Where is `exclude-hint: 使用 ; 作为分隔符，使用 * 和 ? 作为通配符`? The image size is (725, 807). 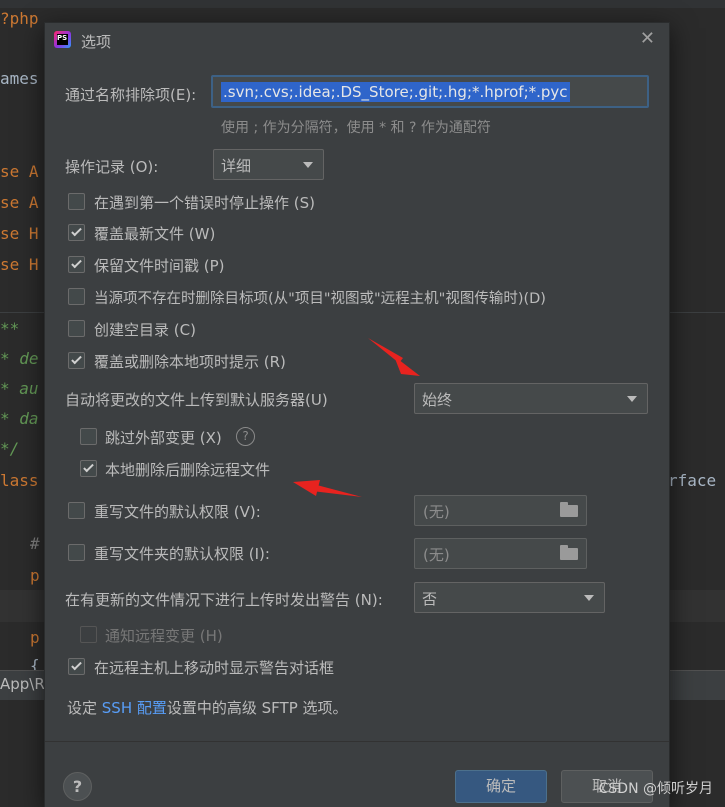
exclude-hint: 使用 ; 作为分隔符，使用 * 和 ? 作为通配符 is located at coordinates (356, 128).